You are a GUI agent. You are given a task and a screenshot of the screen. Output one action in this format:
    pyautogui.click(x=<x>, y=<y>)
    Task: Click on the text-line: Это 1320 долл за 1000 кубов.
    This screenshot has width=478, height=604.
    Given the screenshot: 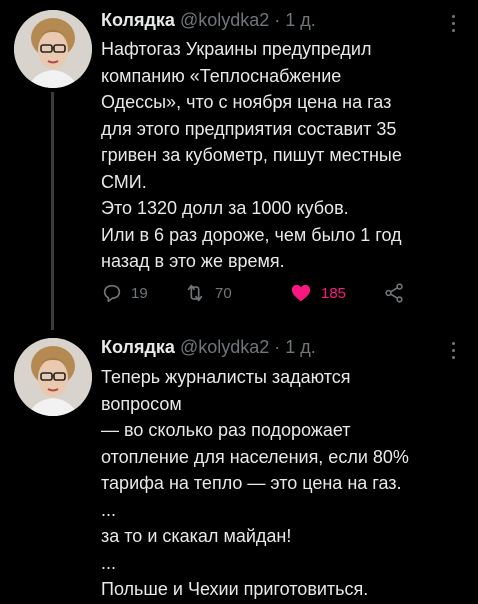 What is the action you would take?
    pyautogui.click(x=225, y=208)
    